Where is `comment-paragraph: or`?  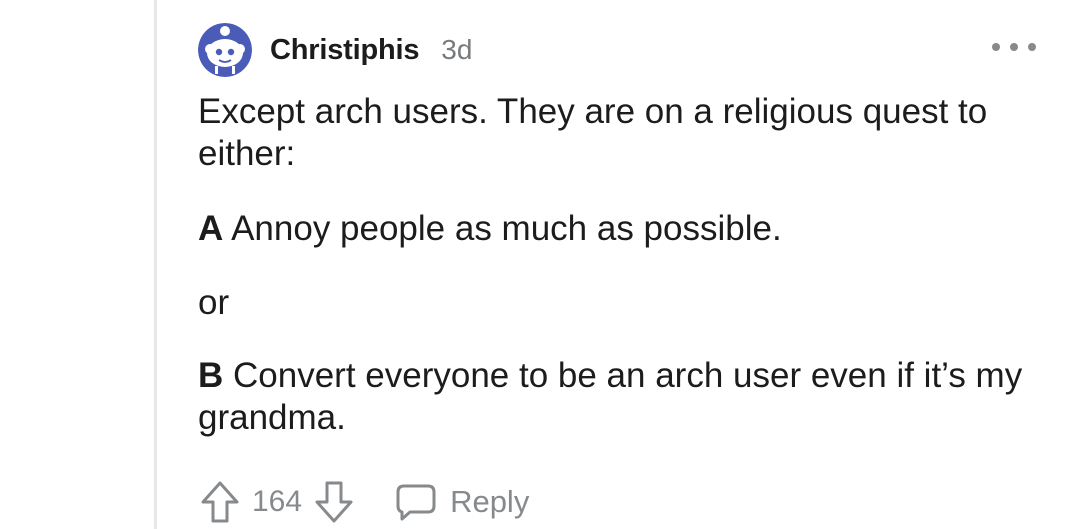
comment-paragraph: or is located at coordinates (214, 302).